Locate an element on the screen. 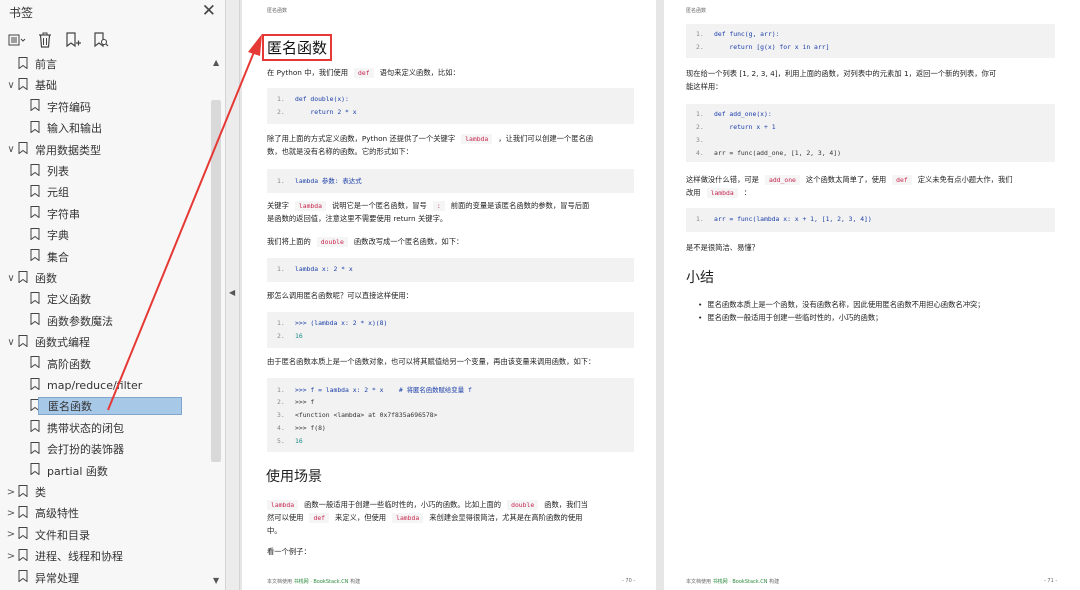 This screenshot has width=1080, height=590. page-footer: 本文档使用 书栈网 · BookStack.CN 构建 is located at coordinates (314, 582).